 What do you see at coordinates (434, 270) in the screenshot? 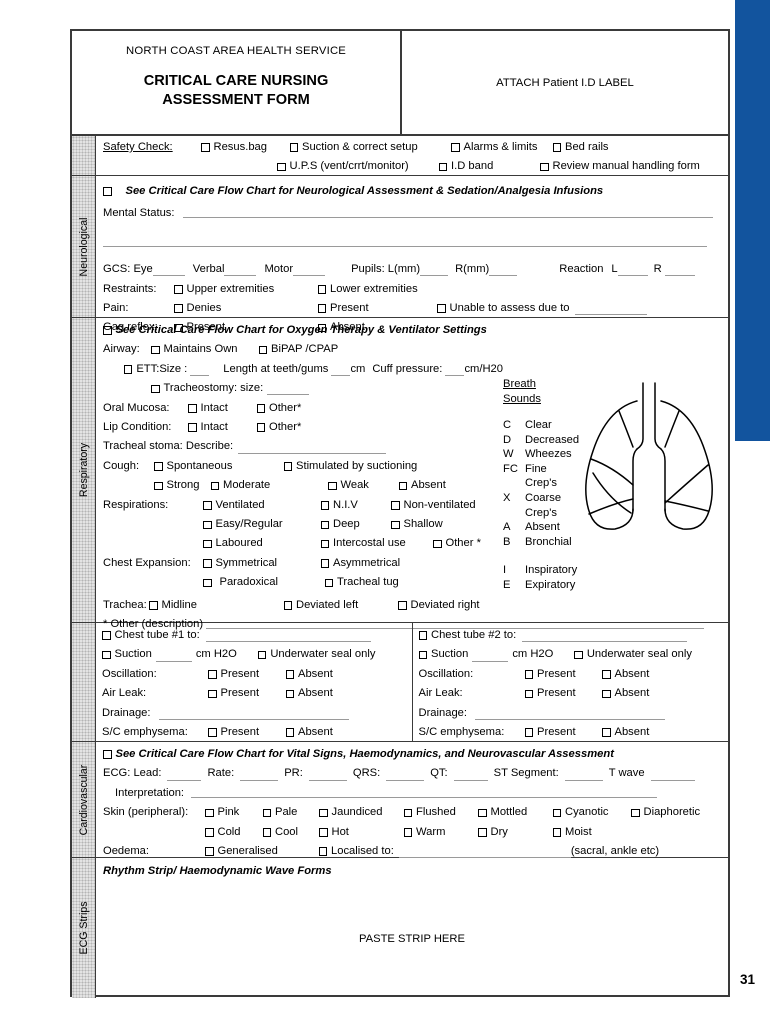
I see `pupils-left-input` at bounding box center [434, 270].